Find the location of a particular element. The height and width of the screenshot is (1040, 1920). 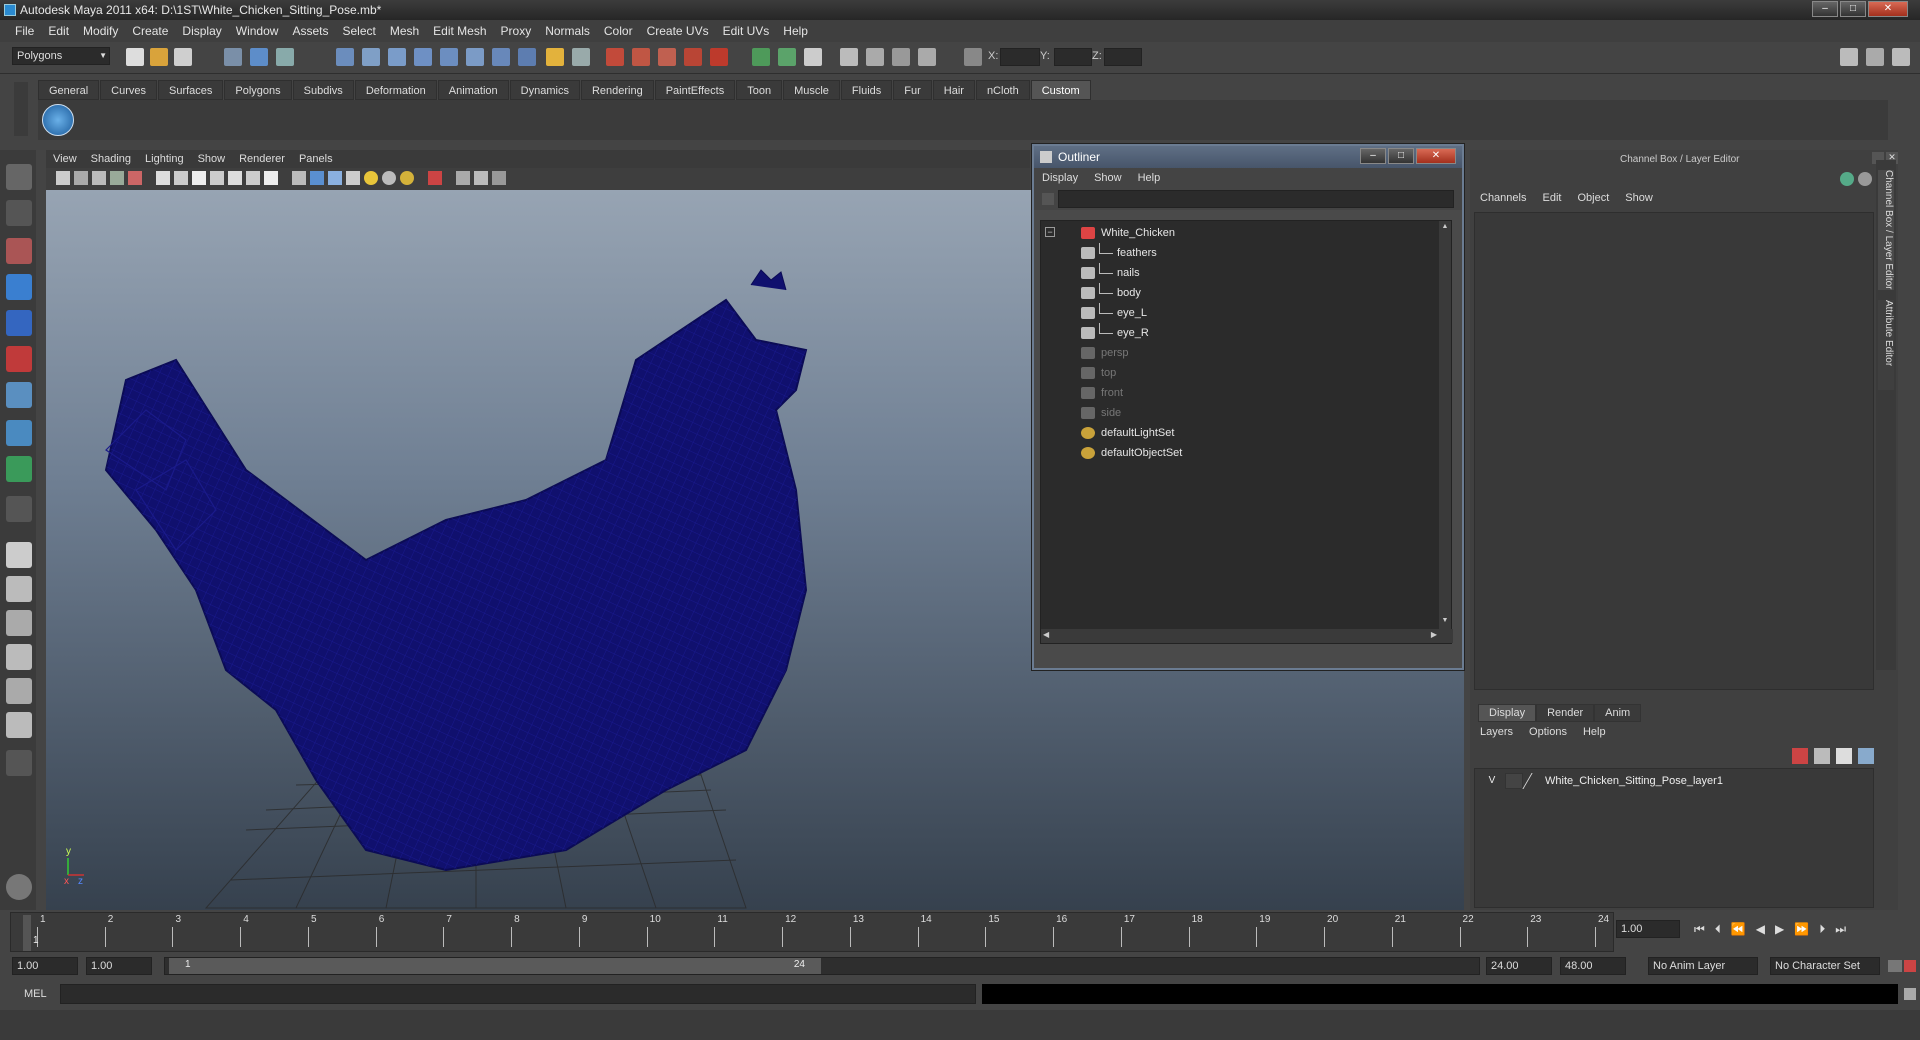

tab-subdivs: Subdivs is located at coordinates (323, 90).